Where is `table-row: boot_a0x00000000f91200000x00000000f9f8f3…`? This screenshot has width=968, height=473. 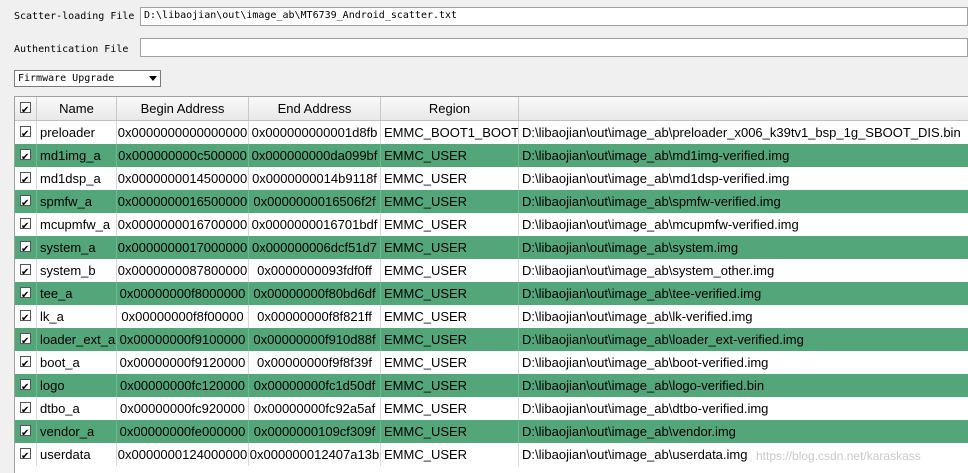
table-row: boot_a0x00000000f91200000x00000000f9f8f3… is located at coordinates (491, 362).